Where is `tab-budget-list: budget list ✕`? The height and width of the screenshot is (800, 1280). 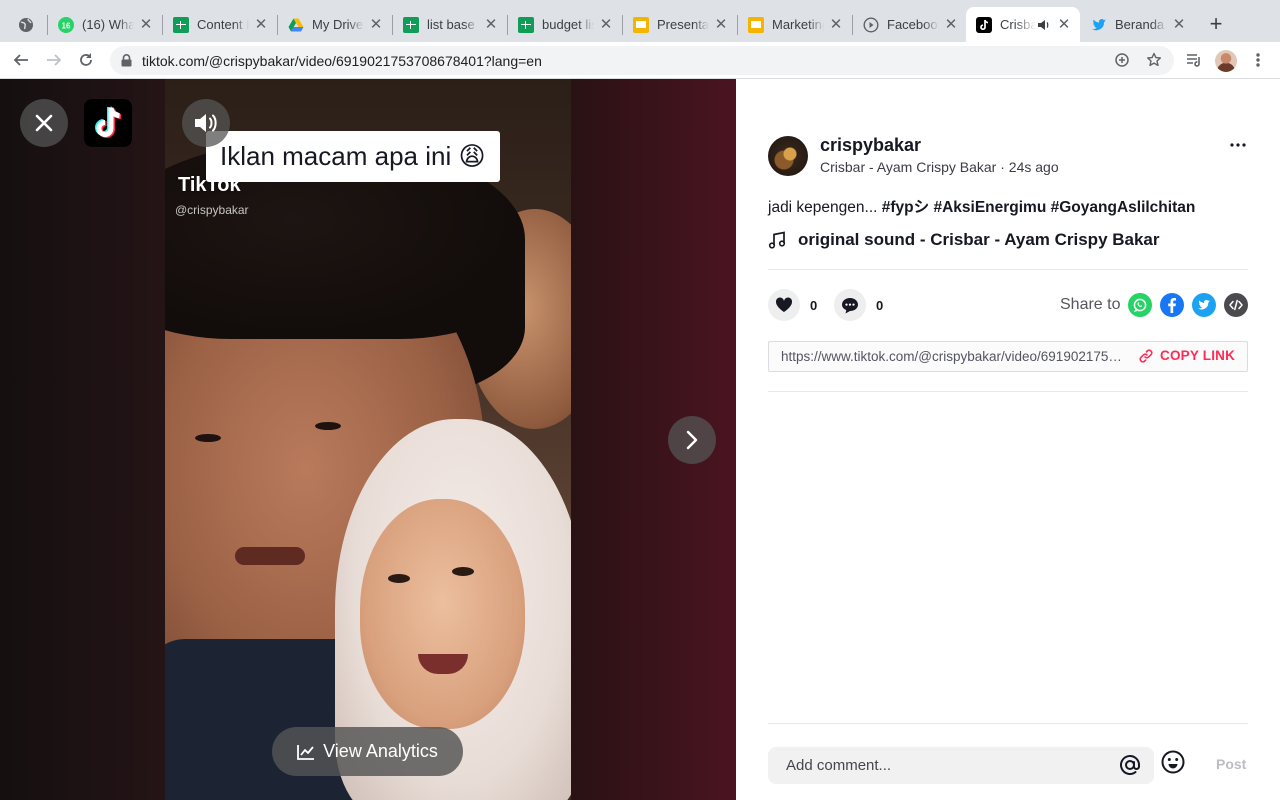
tab-budget-list: budget list ✕ is located at coordinates (565, 24).